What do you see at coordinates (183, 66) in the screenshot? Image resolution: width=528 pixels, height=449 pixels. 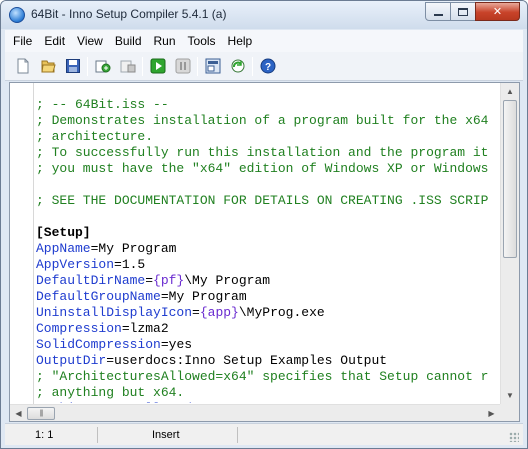 I see `pause-button` at bounding box center [183, 66].